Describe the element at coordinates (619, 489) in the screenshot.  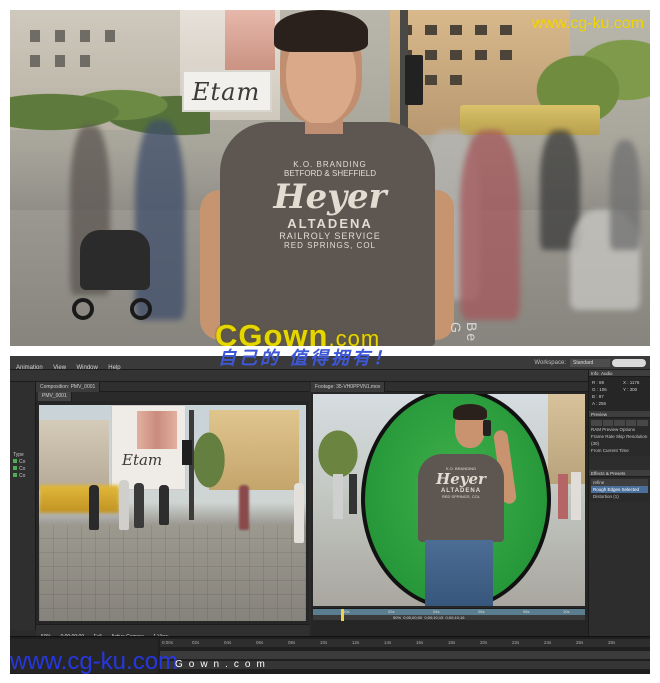
I see `effects-item: Rough Edges Selected` at that location.